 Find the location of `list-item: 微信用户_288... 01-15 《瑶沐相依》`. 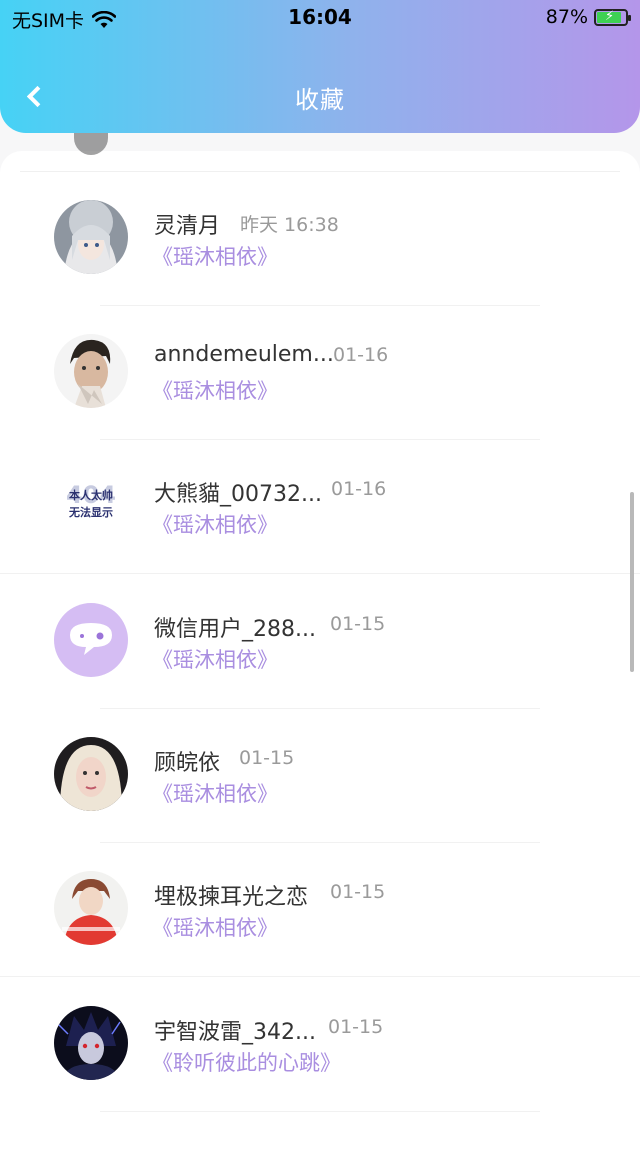

list-item: 微信用户_288... 01-15 《瑶沐相依》 is located at coordinates (320, 642).